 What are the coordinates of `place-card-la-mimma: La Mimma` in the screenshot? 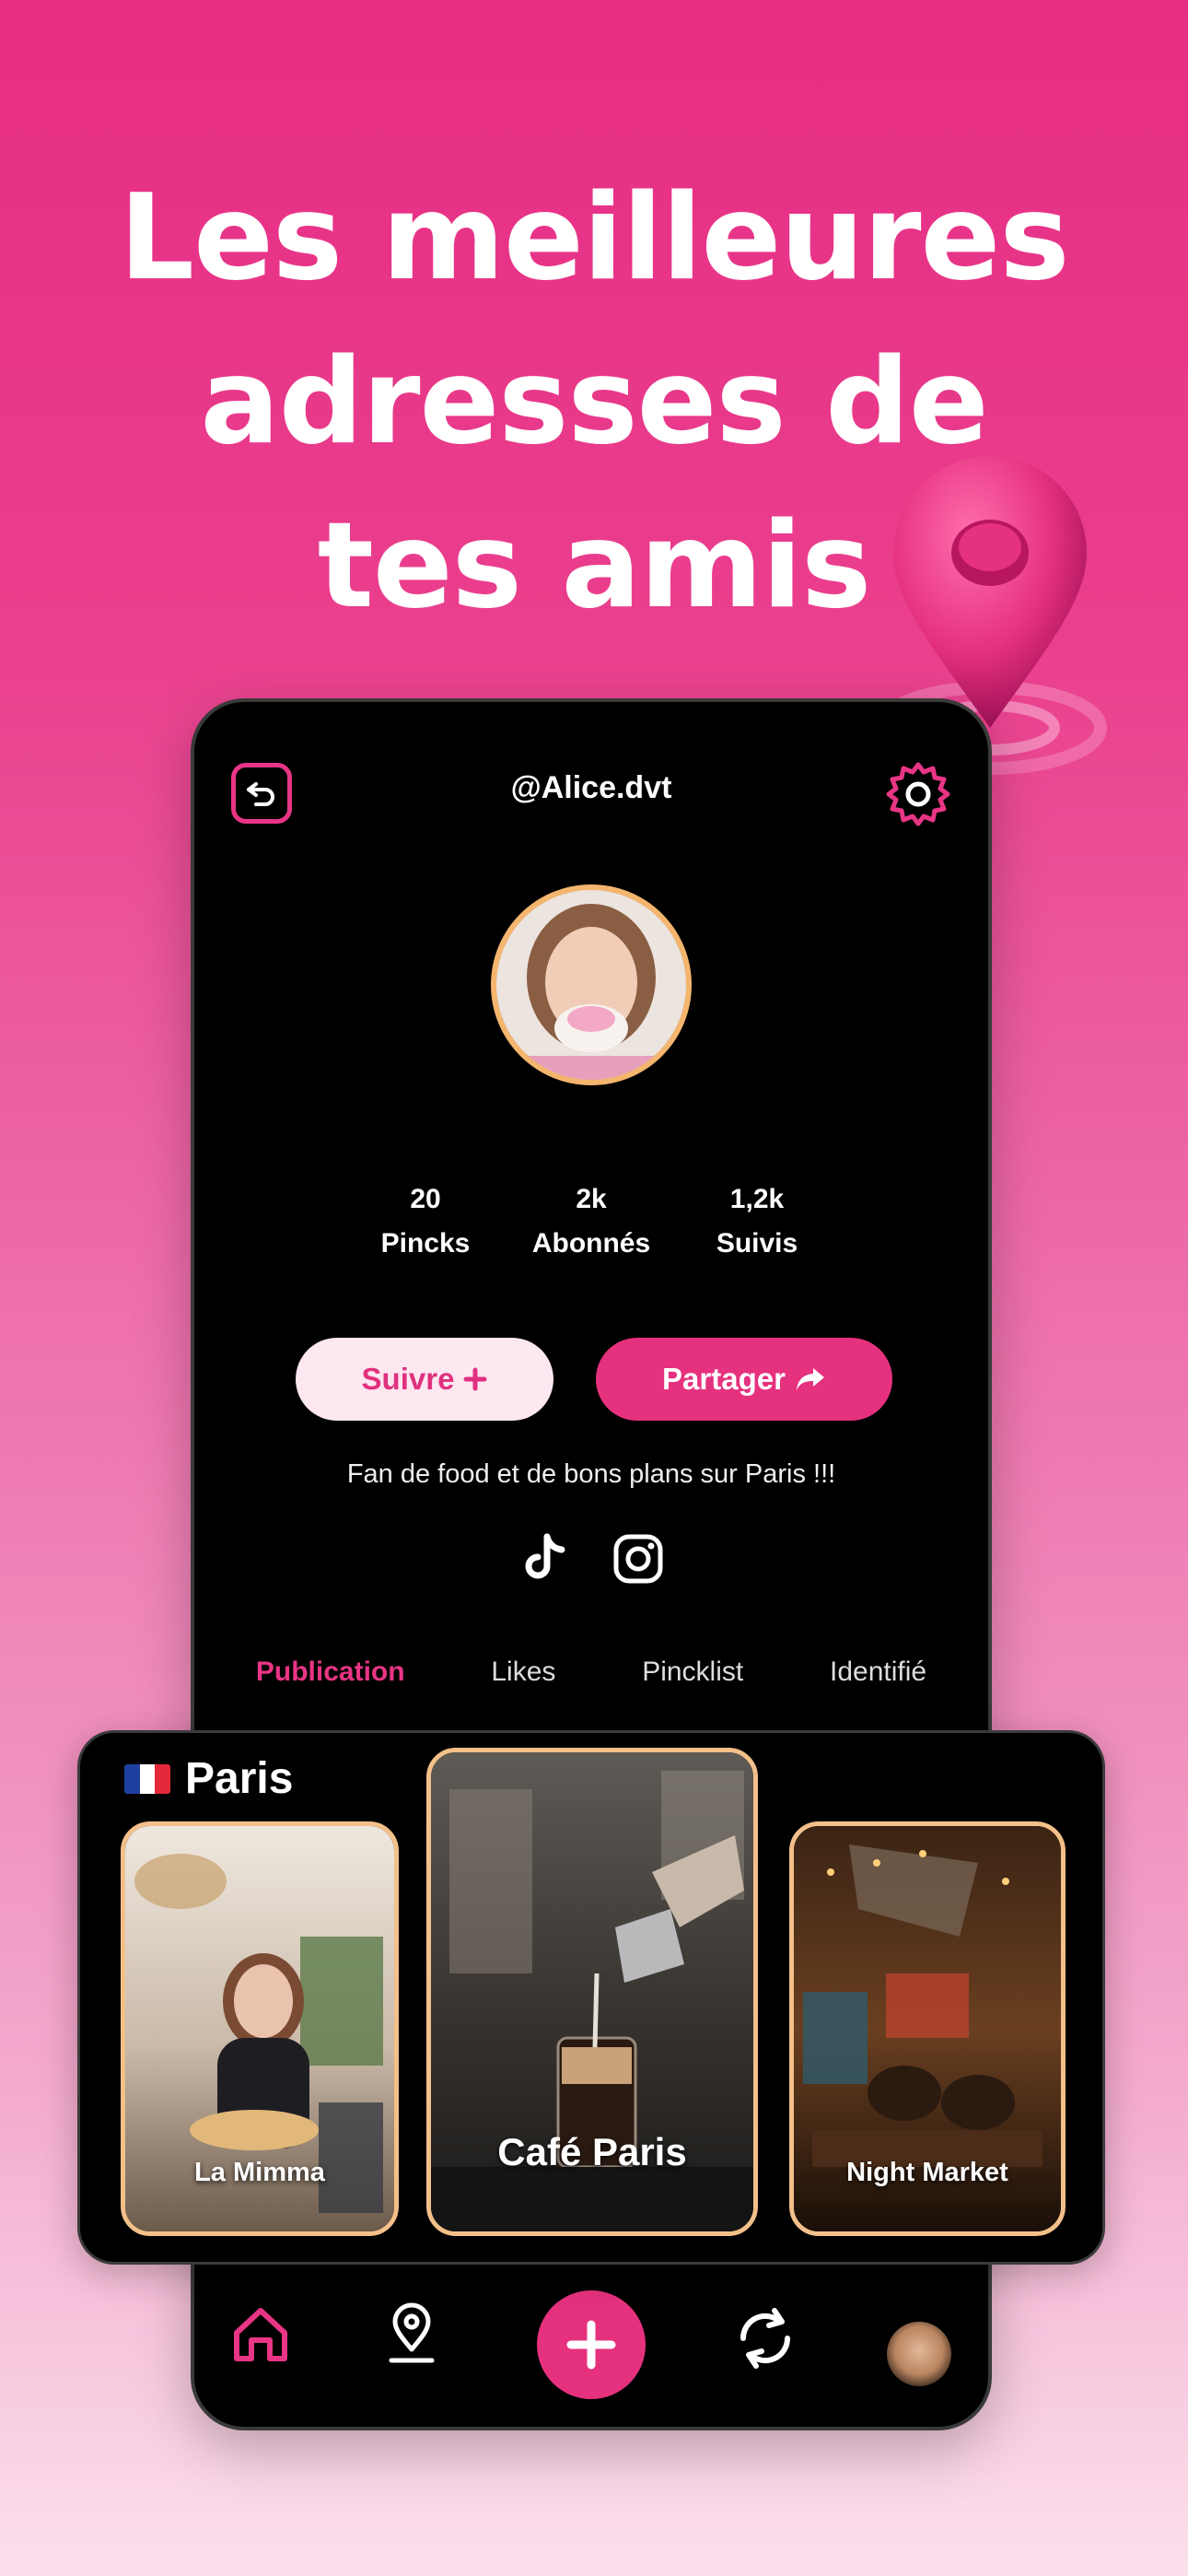 It's located at (260, 2029).